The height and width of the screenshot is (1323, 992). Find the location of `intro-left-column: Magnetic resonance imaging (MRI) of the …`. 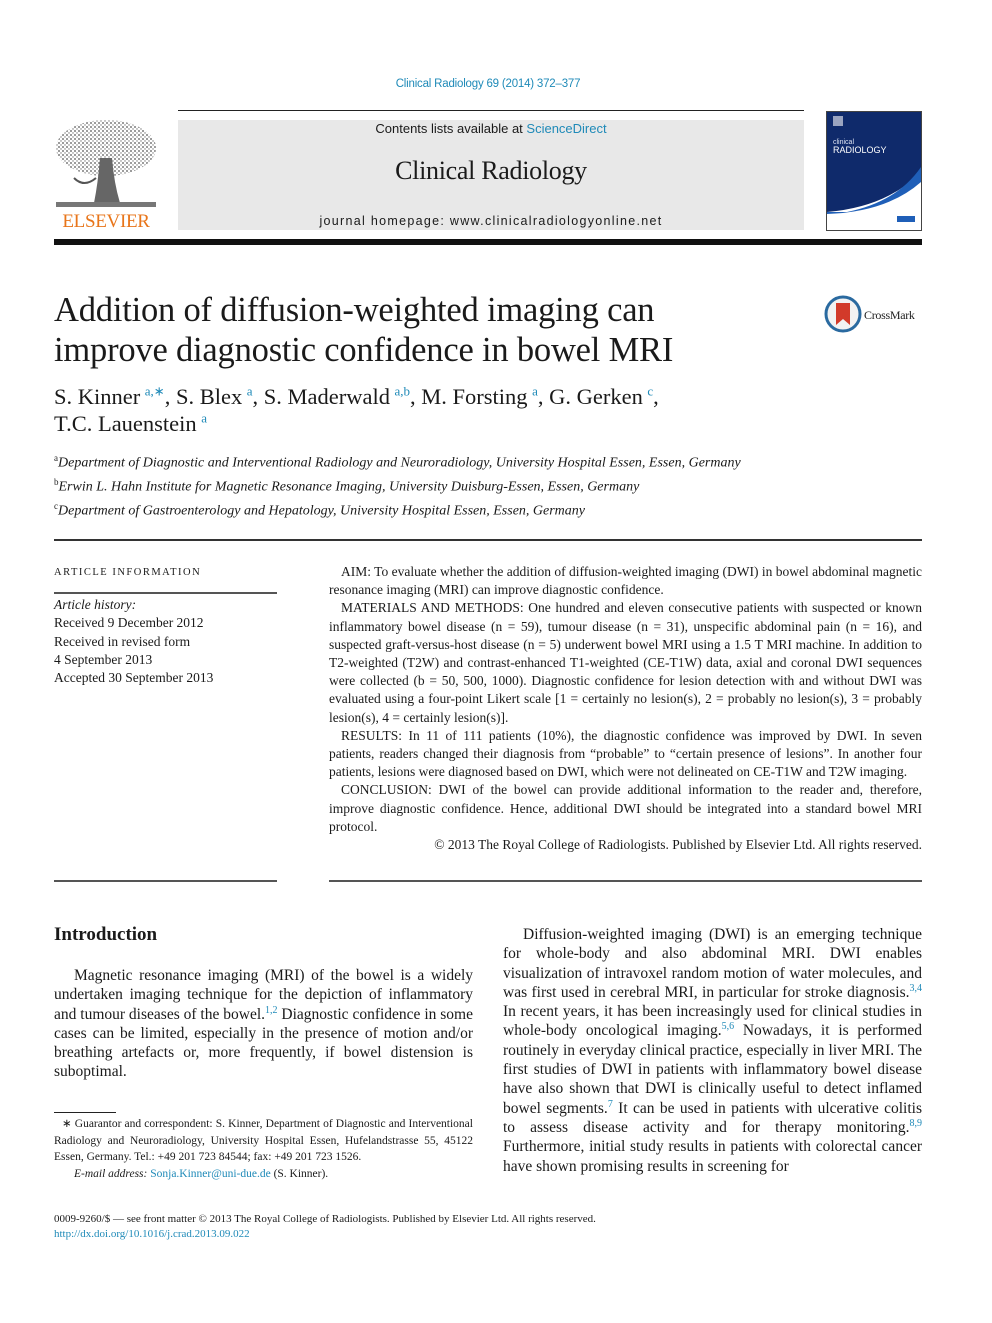

intro-left-column: Magnetic resonance imaging (MRI) of the … is located at coordinates (263, 1024).